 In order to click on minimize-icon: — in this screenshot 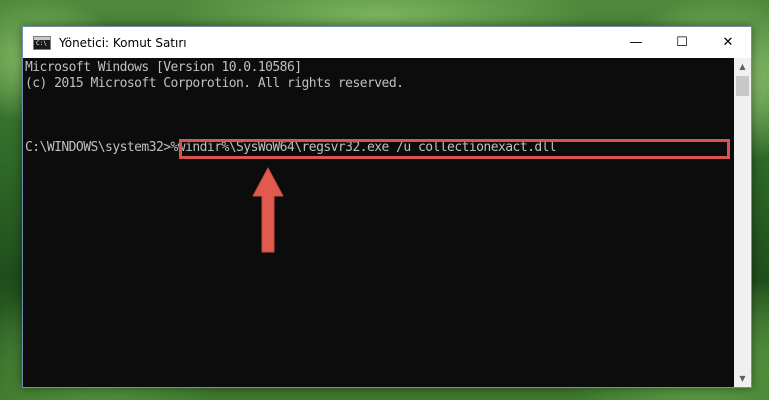, I will do `click(636, 42)`.